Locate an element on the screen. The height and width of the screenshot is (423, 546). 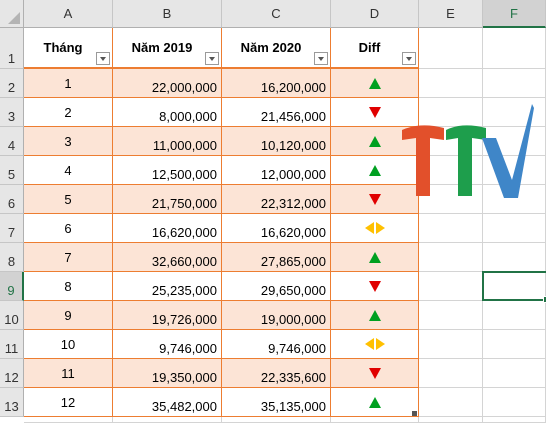
column-header-d: D is located at coordinates (375, 14).